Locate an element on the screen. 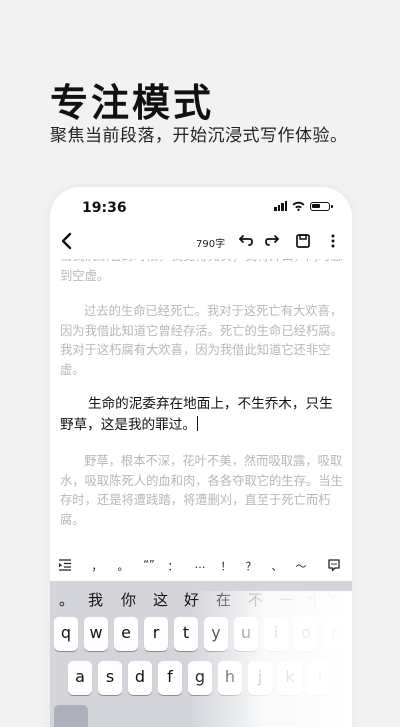  wifi-icon is located at coordinates (298, 206).